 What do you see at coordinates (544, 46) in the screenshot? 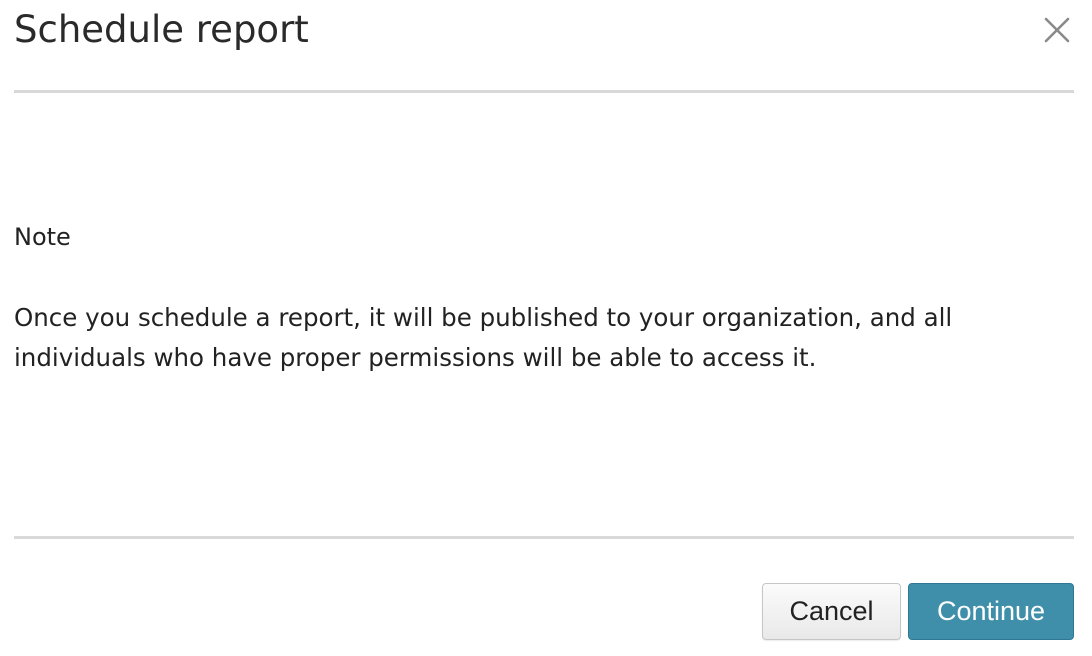
I see `dialog-header: Schedule report` at bounding box center [544, 46].